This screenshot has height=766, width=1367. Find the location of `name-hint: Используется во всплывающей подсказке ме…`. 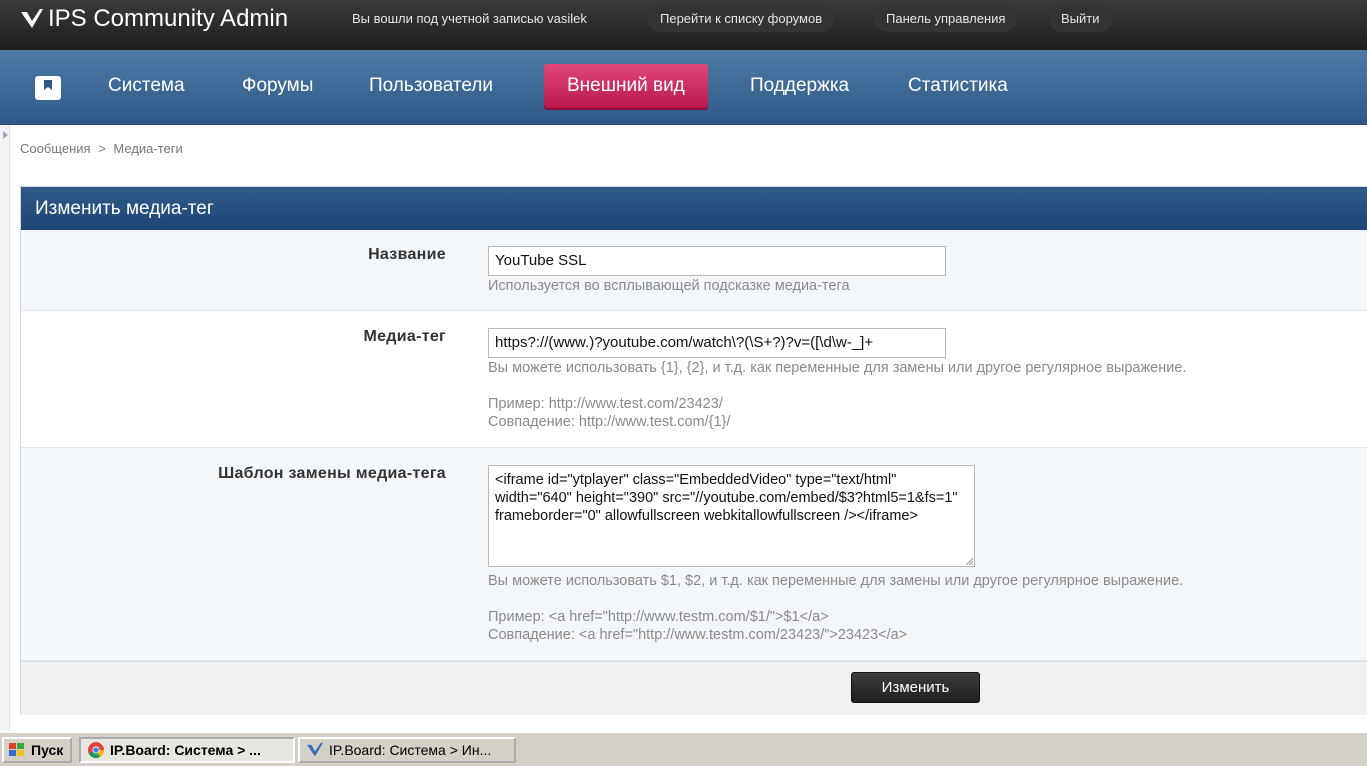

name-hint: Используется во всплывающей подсказке ме… is located at coordinates (669, 286).